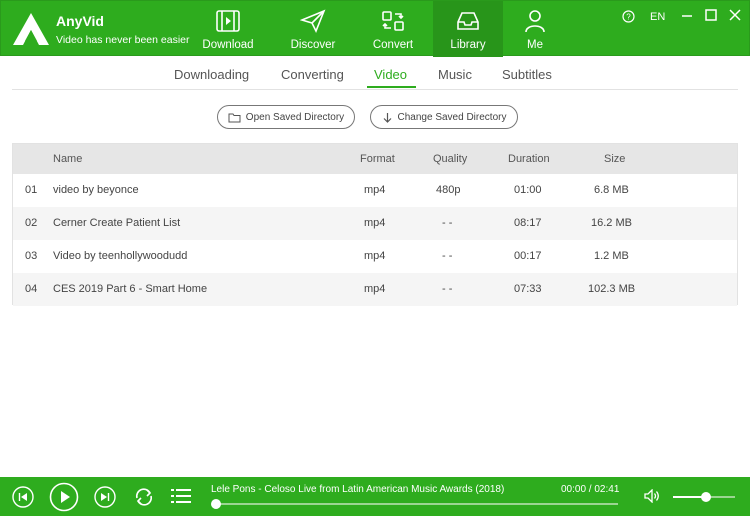 This screenshot has height=516, width=750. What do you see at coordinates (31, 289) in the screenshot?
I see `row-number: 04` at bounding box center [31, 289].